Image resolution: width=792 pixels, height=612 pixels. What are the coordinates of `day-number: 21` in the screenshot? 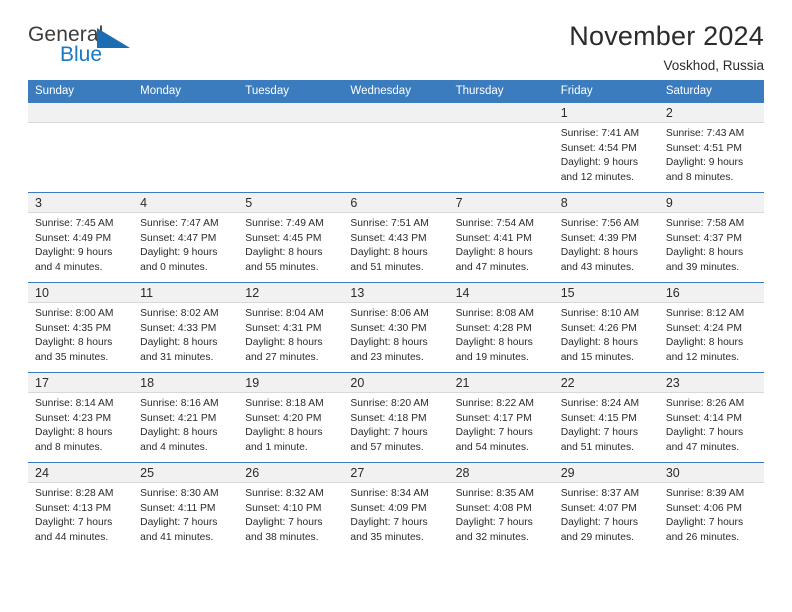 It's located at (501, 383).